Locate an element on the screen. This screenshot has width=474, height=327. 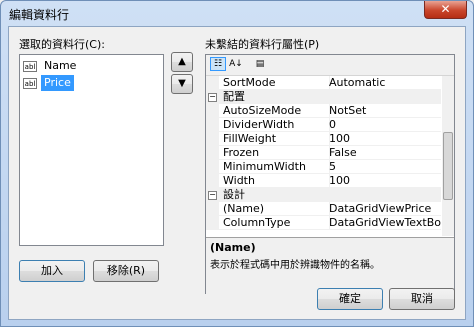
property-row: ColumnType DataGridViewTextBoxColu is located at coordinates (323, 223).